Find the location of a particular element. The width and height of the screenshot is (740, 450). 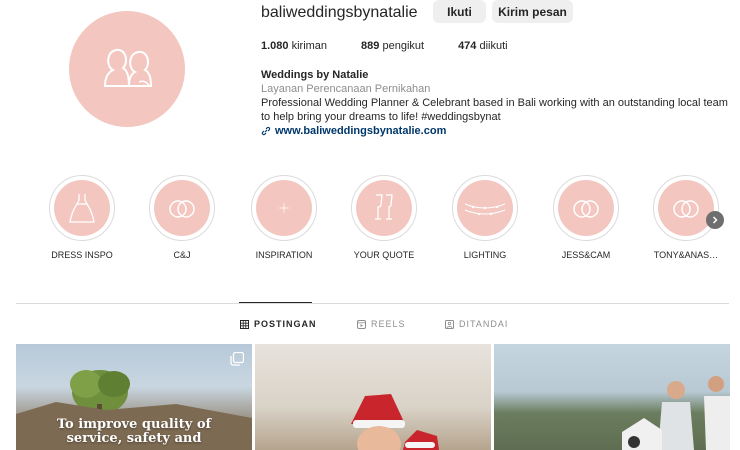

posts-stat: 1.080 kiriman is located at coordinates (294, 46).